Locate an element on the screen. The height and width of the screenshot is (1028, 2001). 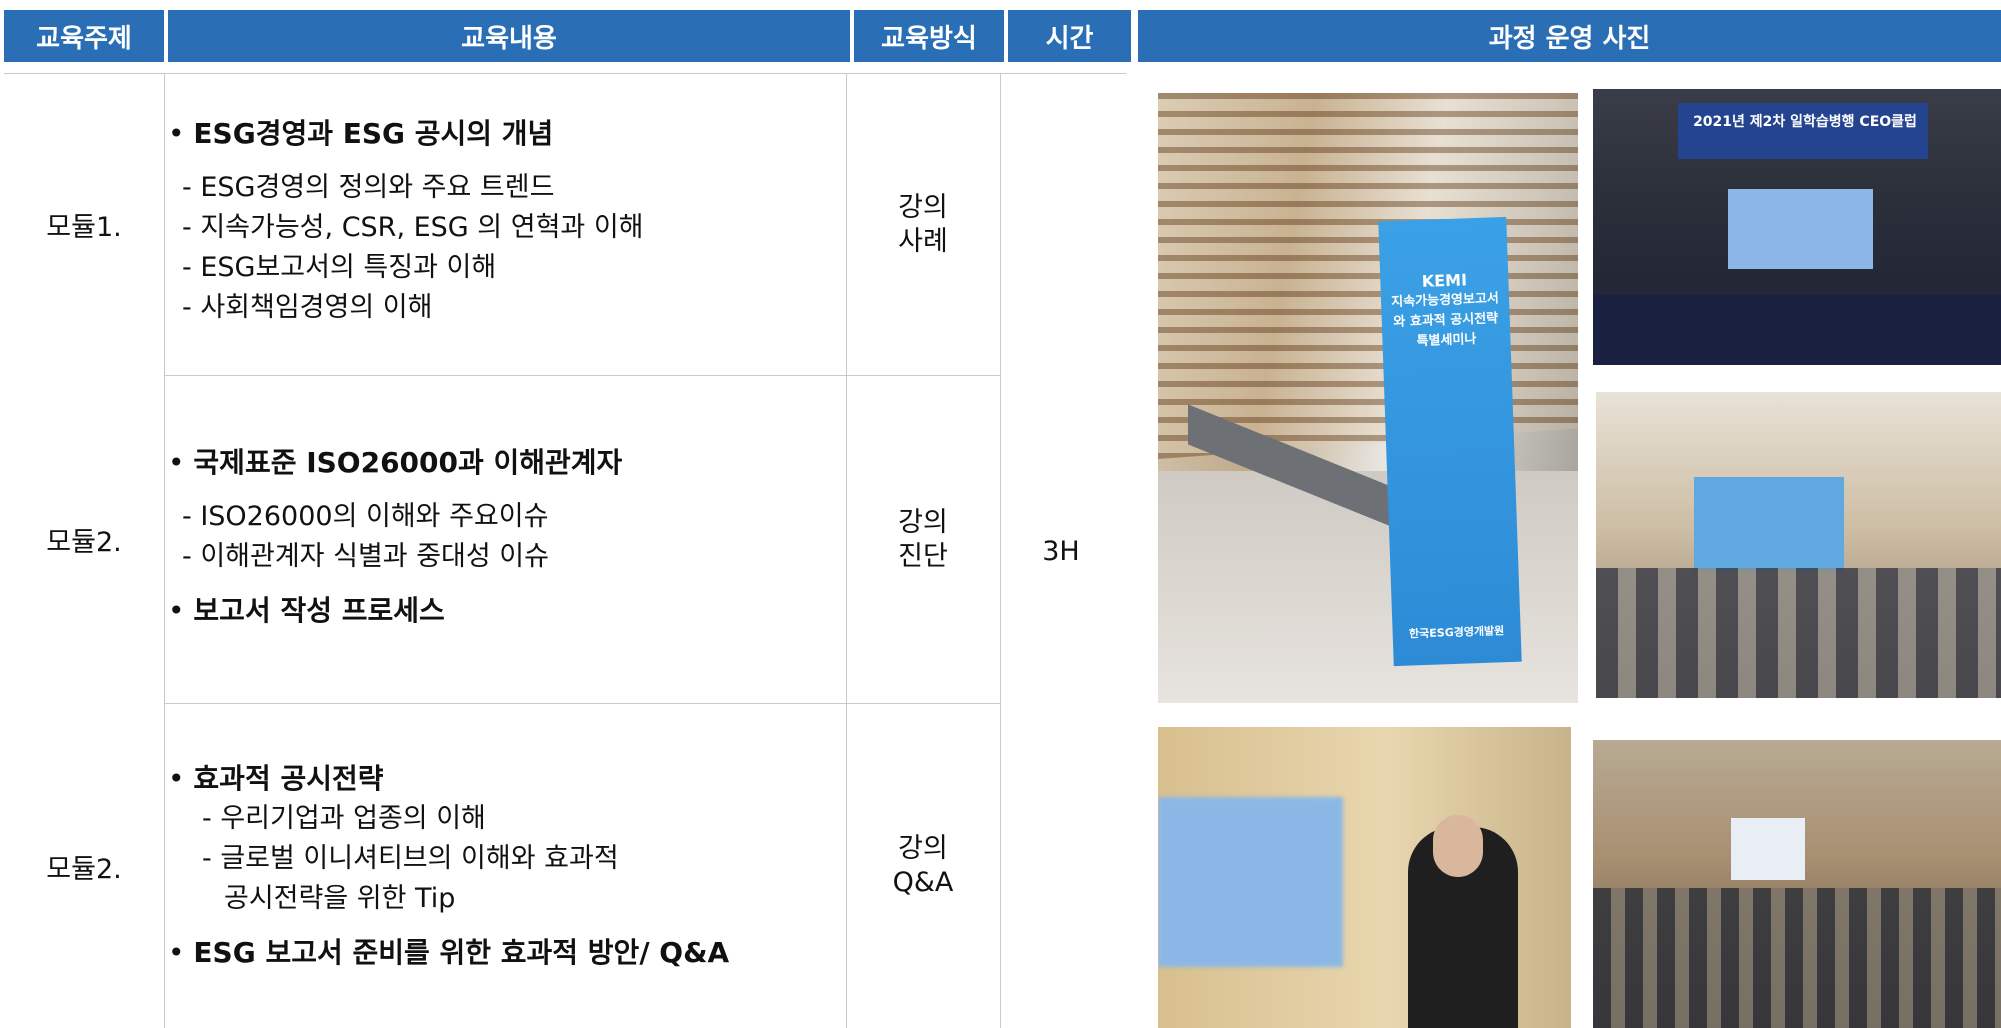
sub-item: - 사회책임경영의 이해 is located at coordinates (307, 307).